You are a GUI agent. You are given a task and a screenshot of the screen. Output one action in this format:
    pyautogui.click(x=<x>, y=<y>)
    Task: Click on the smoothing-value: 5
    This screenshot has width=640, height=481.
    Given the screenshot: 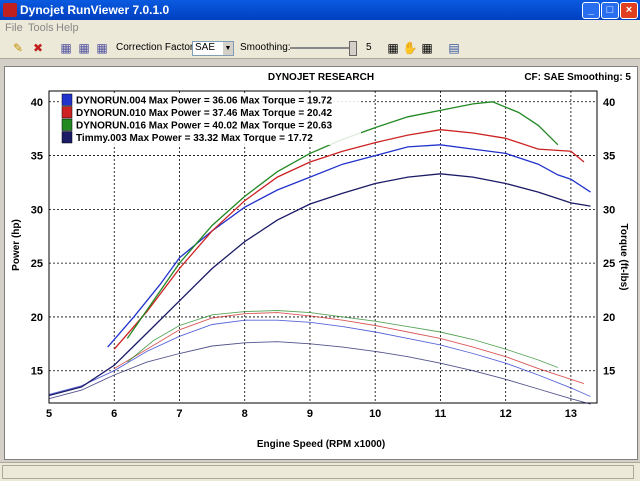 What is the action you would take?
    pyautogui.click(x=369, y=47)
    